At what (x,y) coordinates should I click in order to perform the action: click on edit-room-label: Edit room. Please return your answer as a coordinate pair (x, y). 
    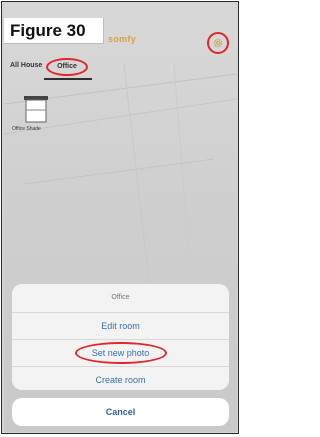
    Looking at the image, I should click on (120, 326).